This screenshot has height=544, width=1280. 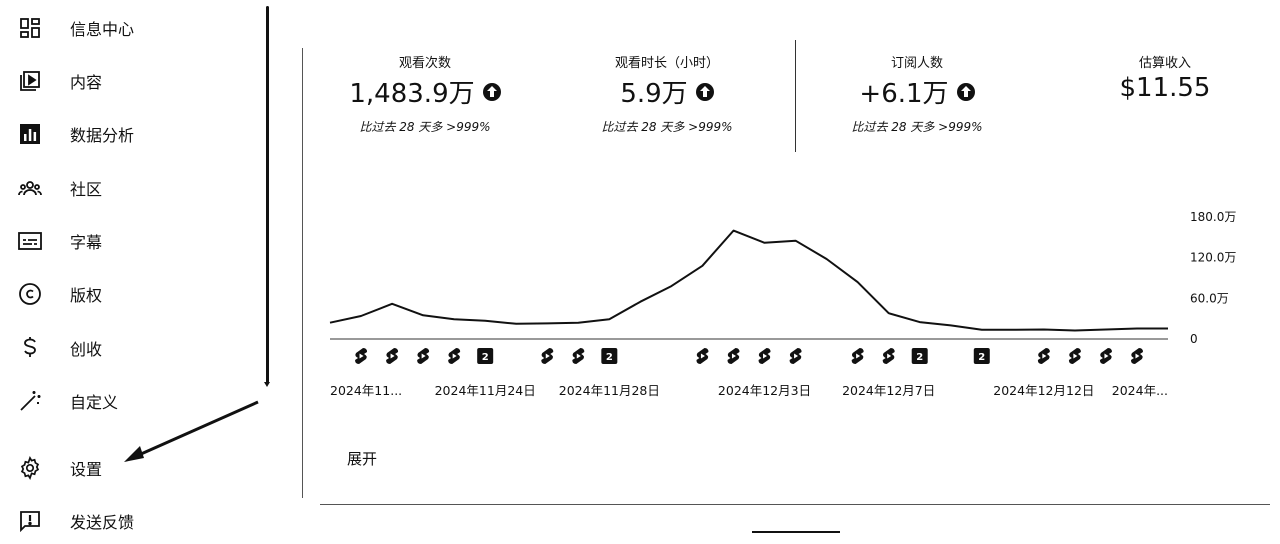 I want to click on bottom-divider, so click(x=795, y=504).